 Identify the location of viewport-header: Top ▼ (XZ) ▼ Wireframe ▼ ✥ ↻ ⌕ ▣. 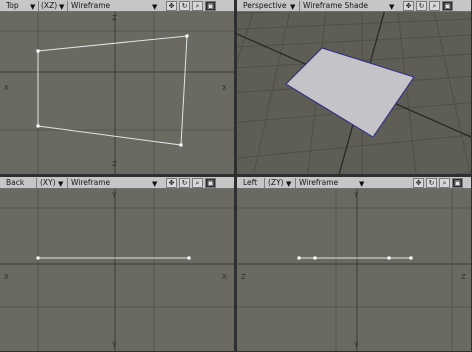
(117, 6).